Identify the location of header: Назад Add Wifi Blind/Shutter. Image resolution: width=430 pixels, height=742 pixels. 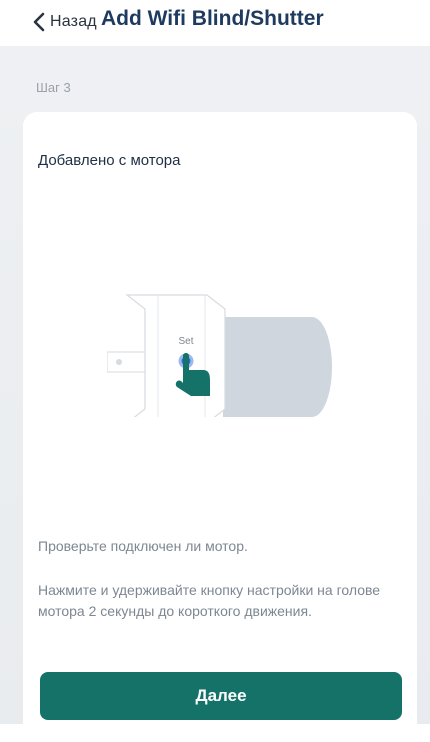
(215, 23).